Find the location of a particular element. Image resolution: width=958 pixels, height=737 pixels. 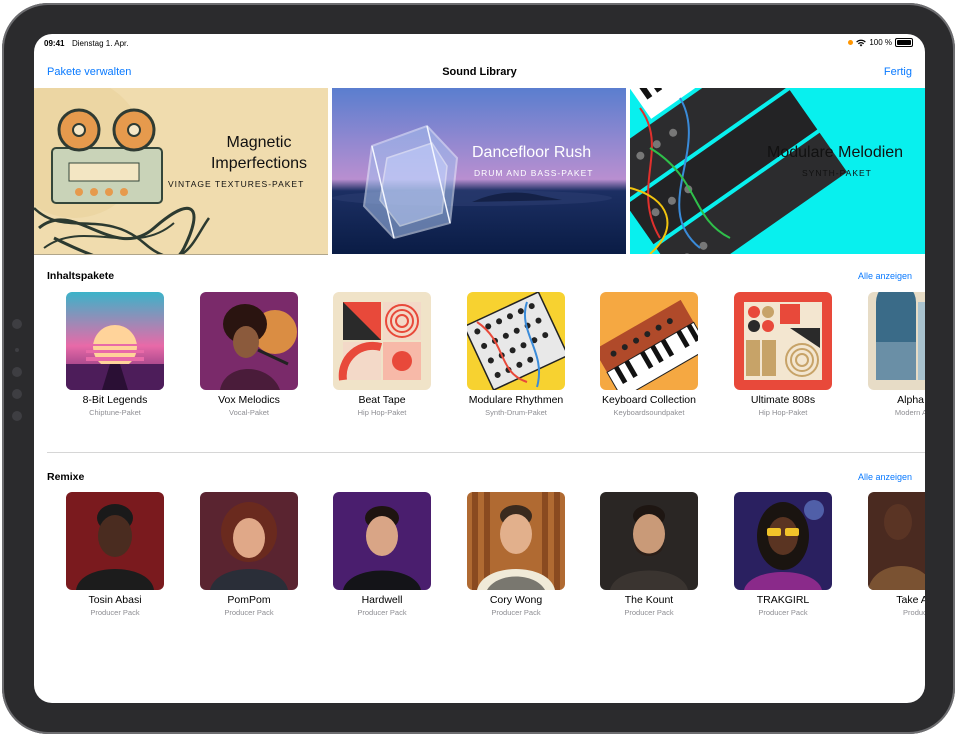

section-heading-content-packs: Inhaltspakete is located at coordinates (81, 276).